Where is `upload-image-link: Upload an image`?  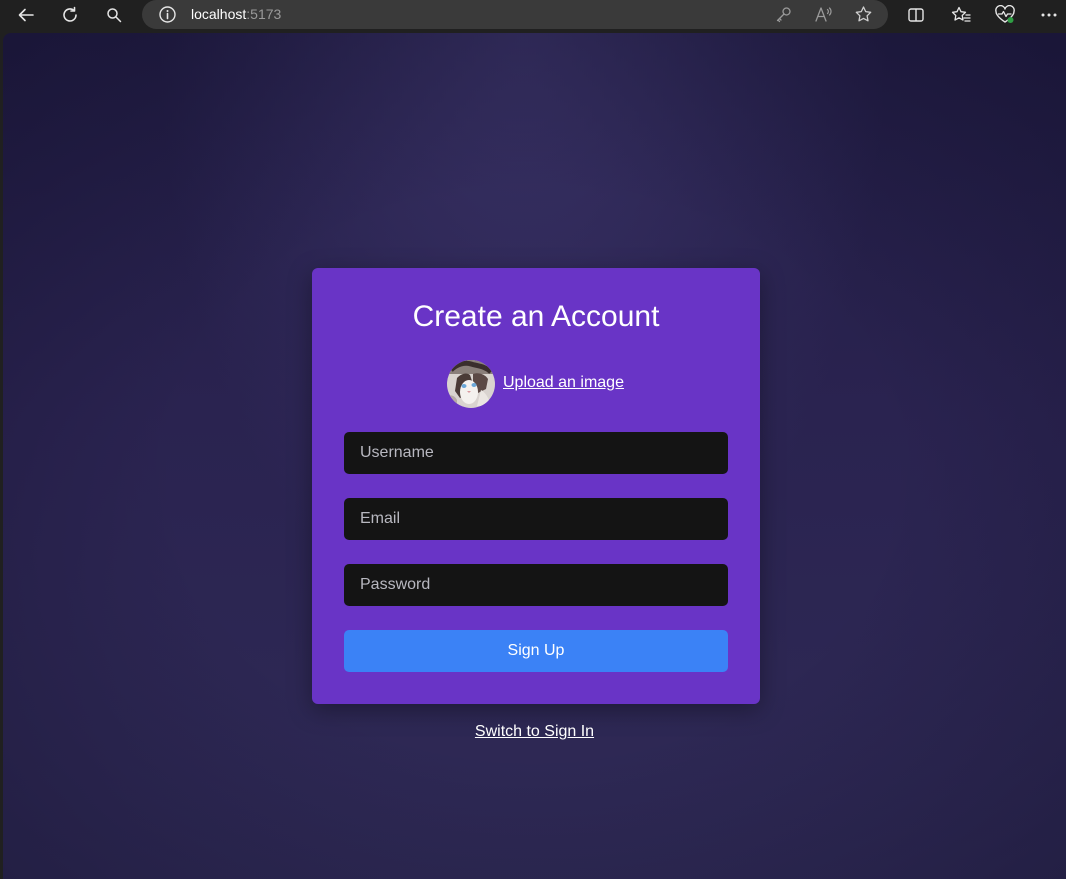 upload-image-link: Upload an image is located at coordinates (563, 383).